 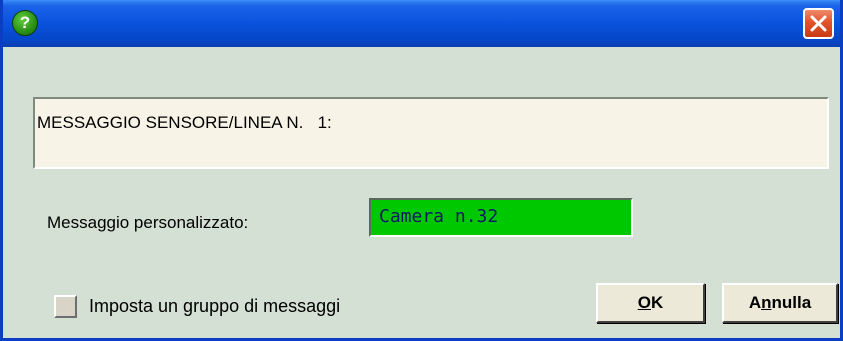 I want to click on custom-message-field: Camera n.32, so click(x=501, y=217).